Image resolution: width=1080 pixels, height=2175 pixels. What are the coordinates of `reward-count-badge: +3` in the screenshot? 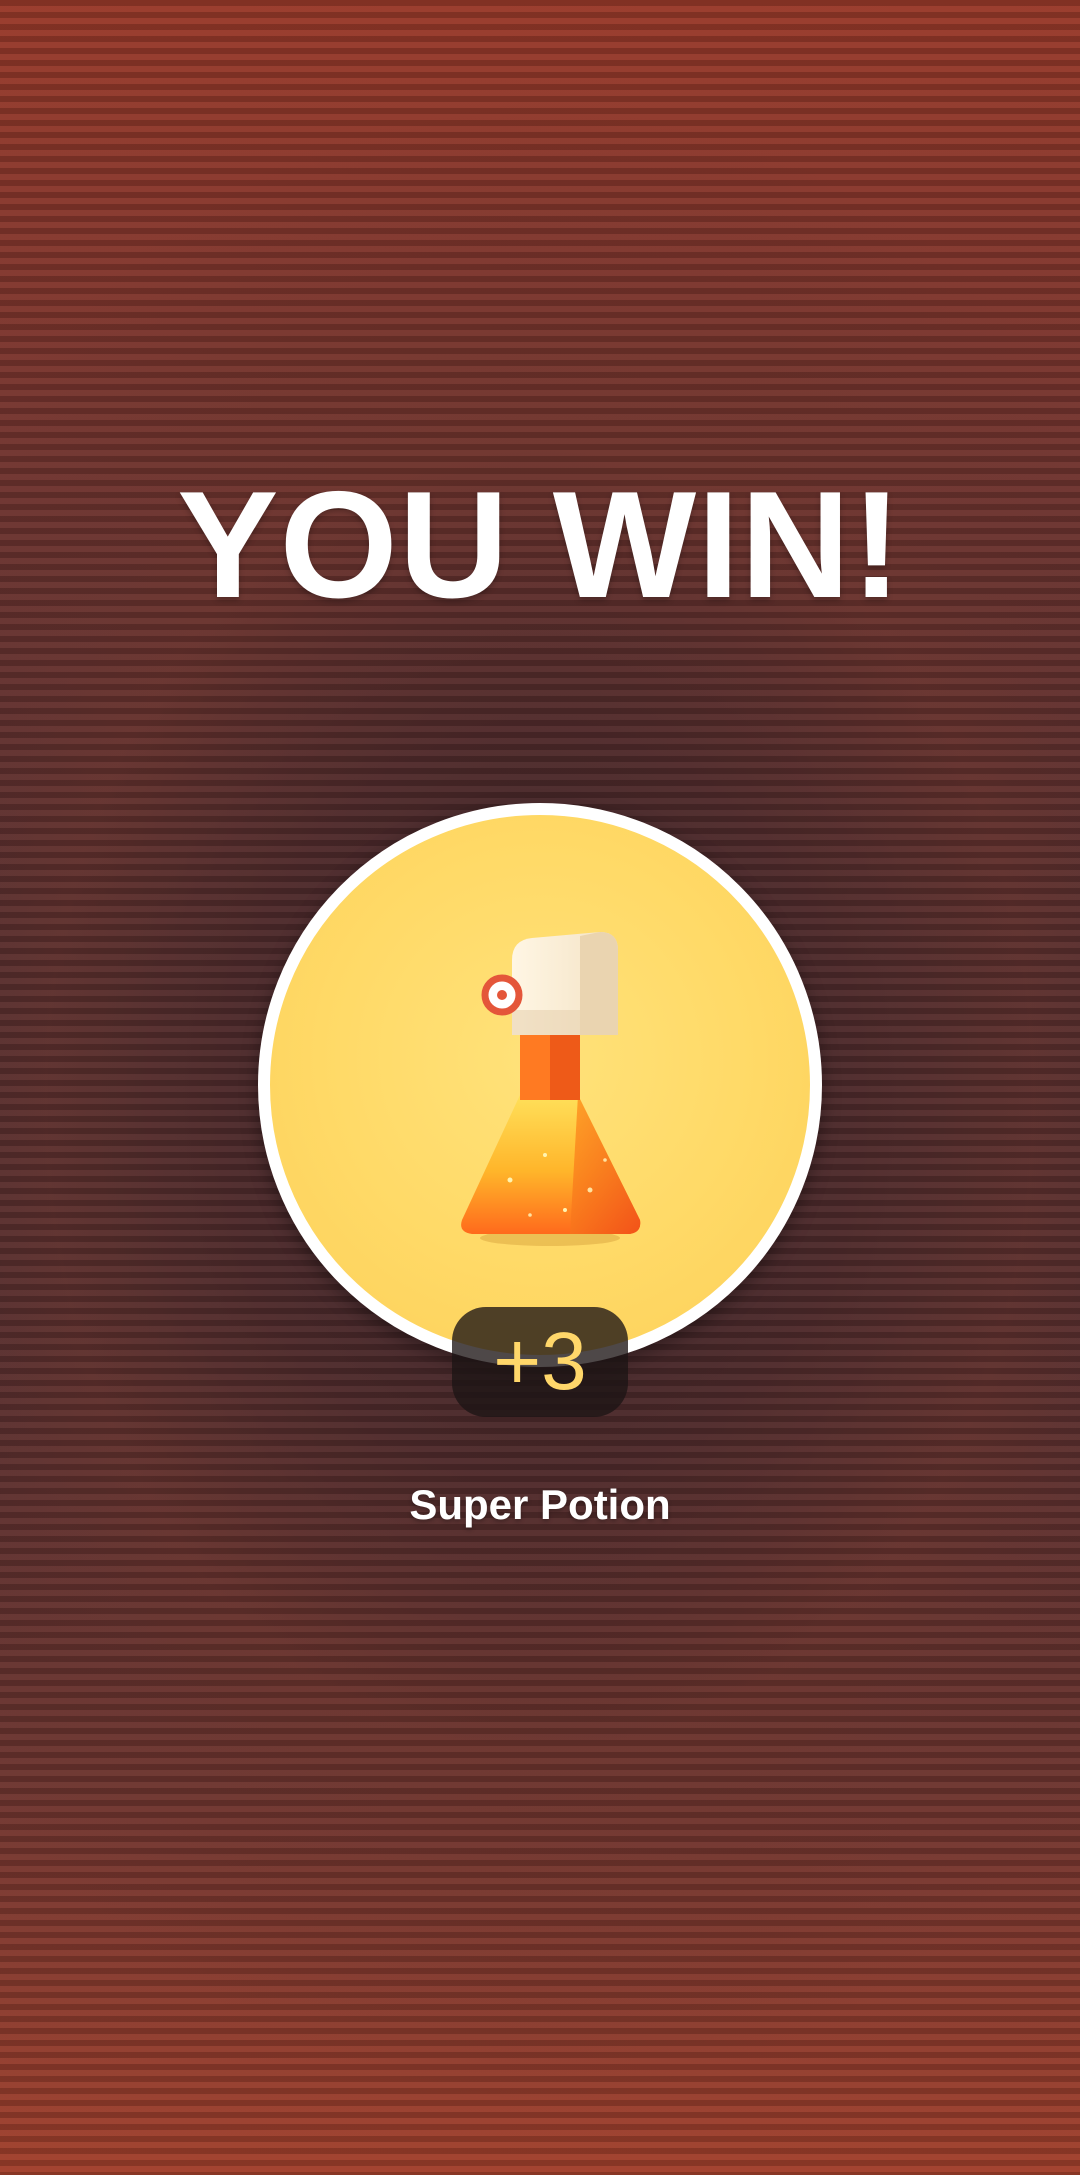 It's located at (540, 1362).